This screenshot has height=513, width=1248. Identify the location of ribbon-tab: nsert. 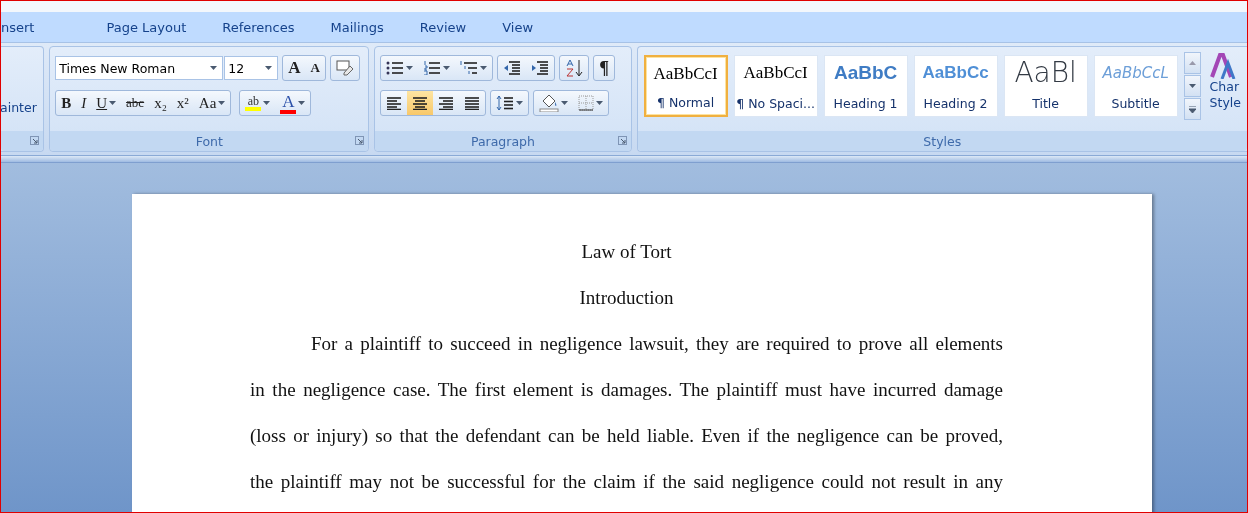
(18, 27).